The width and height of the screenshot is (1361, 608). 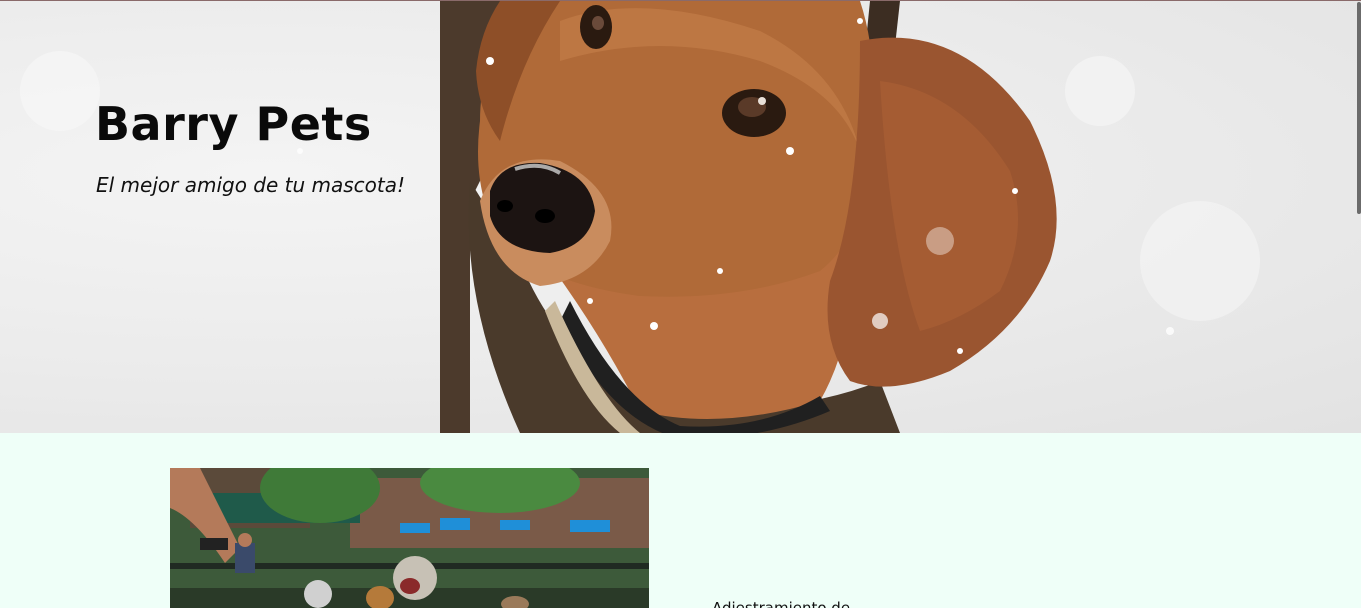 I want to click on service-heading: Adiestramiento de, so click(x=781, y=603).